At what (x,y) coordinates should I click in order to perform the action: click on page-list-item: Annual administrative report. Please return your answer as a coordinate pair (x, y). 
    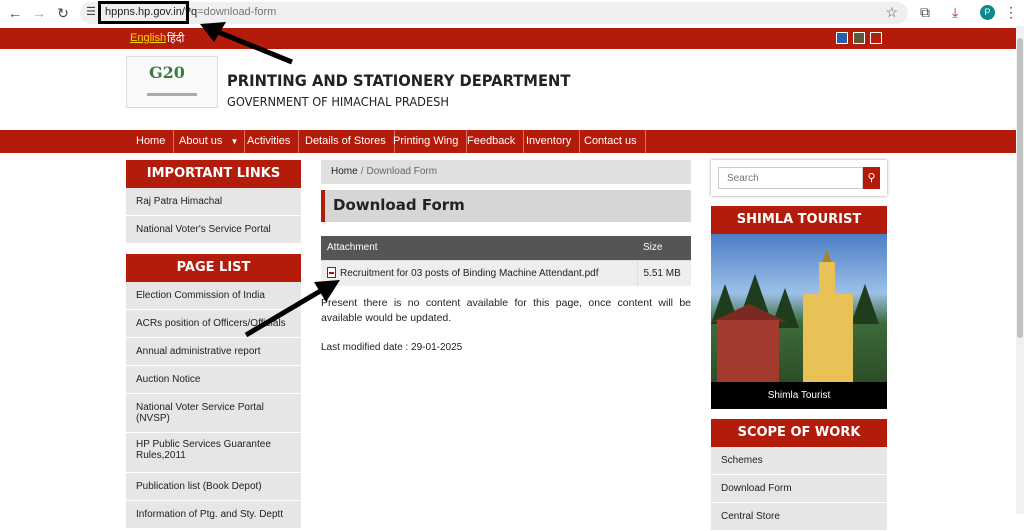
    Looking at the image, I should click on (213, 352).